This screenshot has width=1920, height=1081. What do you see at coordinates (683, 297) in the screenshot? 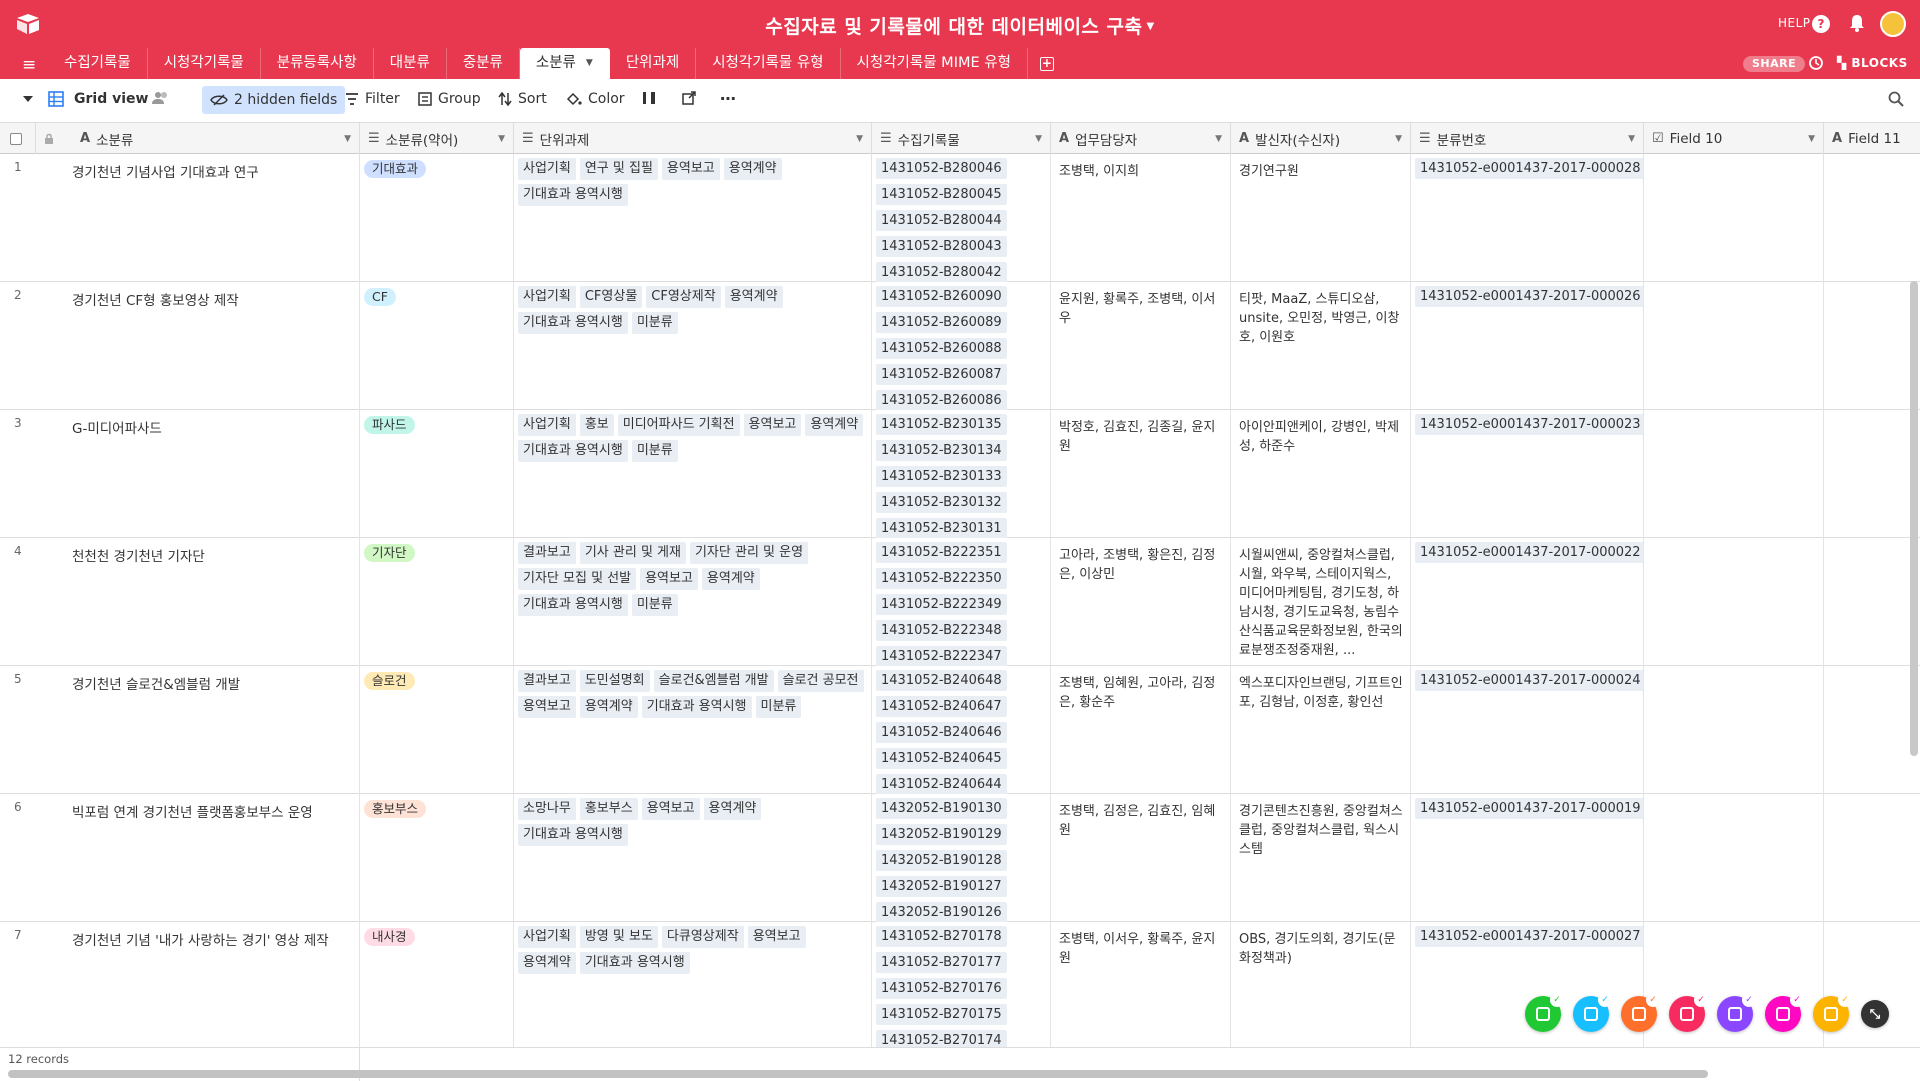
I see `unit-task-chip: CF영상제작` at bounding box center [683, 297].